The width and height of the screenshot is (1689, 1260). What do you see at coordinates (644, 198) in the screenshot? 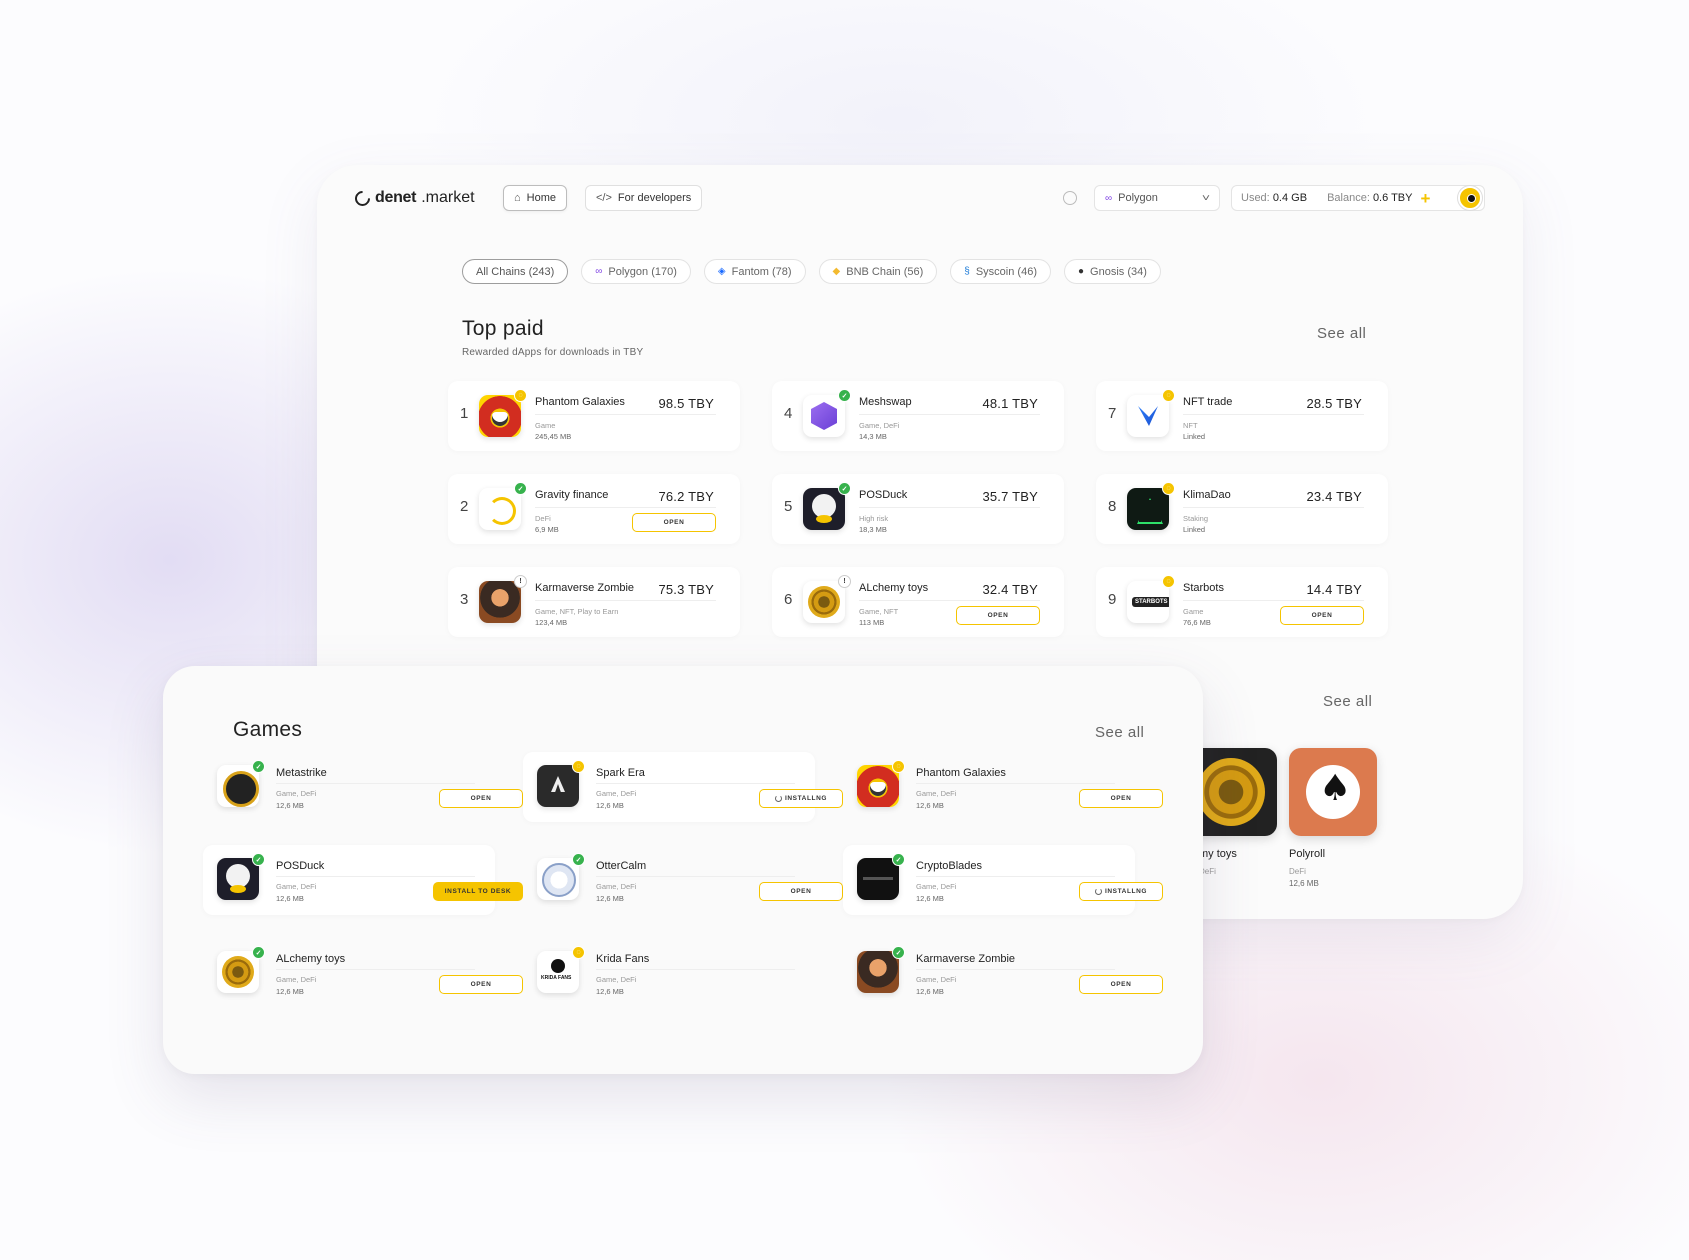
I see `nav-developers-button: </> For developers` at bounding box center [644, 198].